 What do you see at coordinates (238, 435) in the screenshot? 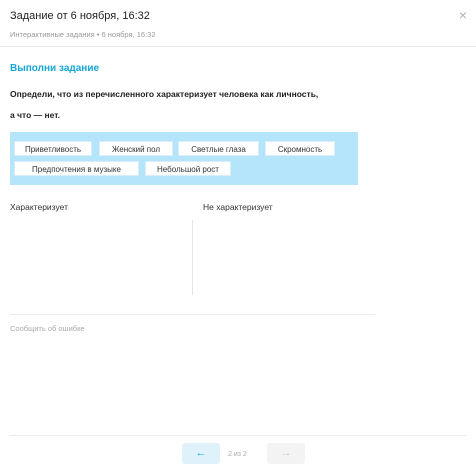
I see `footer-divider` at bounding box center [238, 435].